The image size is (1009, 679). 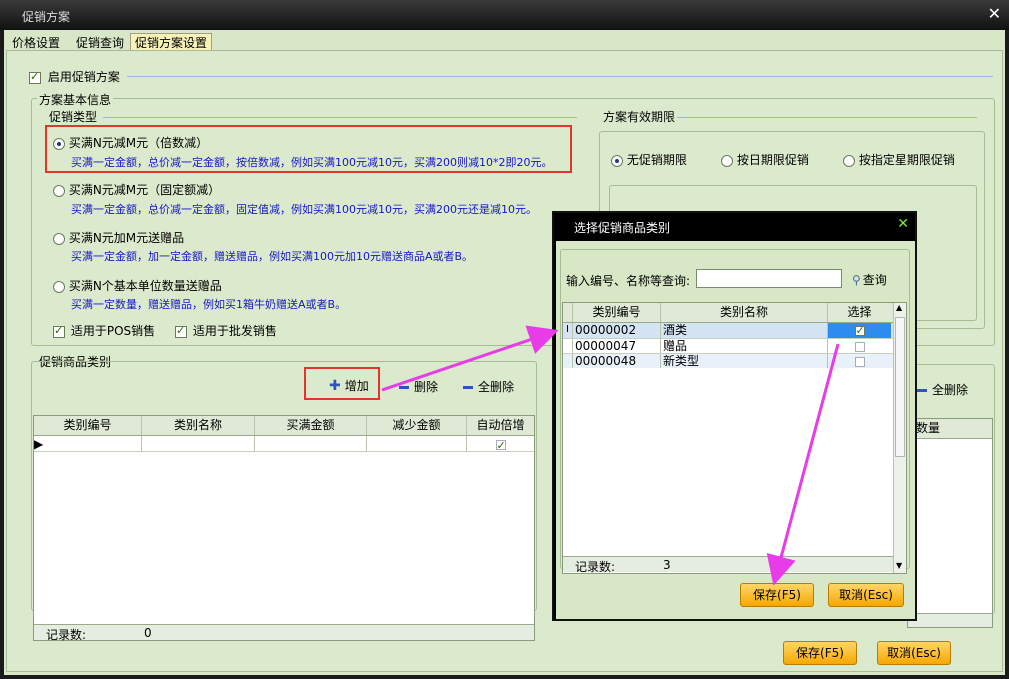 What do you see at coordinates (728, 565) in the screenshot?
I see `grid-footer: 记录数: 3` at bounding box center [728, 565].